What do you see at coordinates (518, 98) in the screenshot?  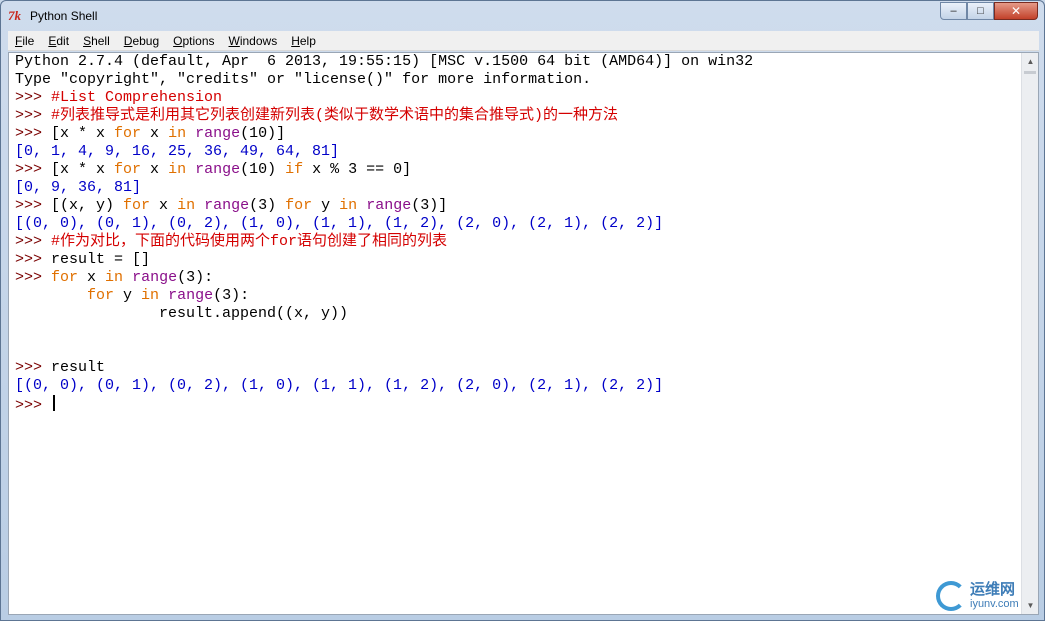 I see `shell-line: >>> #List Comprehension` at bounding box center [518, 98].